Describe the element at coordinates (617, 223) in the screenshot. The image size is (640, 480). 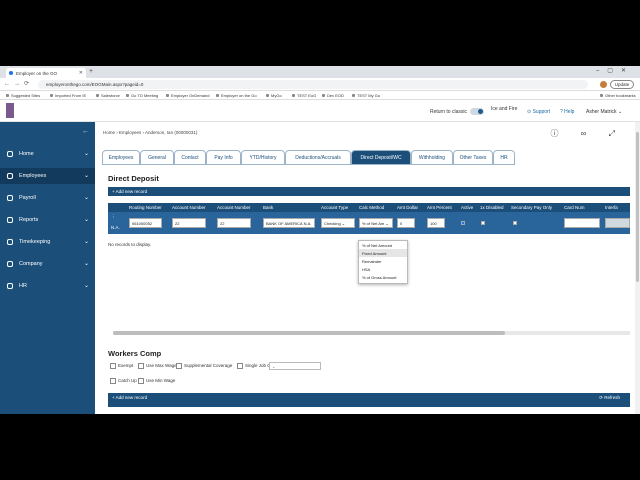
I see `interface-input` at that location.